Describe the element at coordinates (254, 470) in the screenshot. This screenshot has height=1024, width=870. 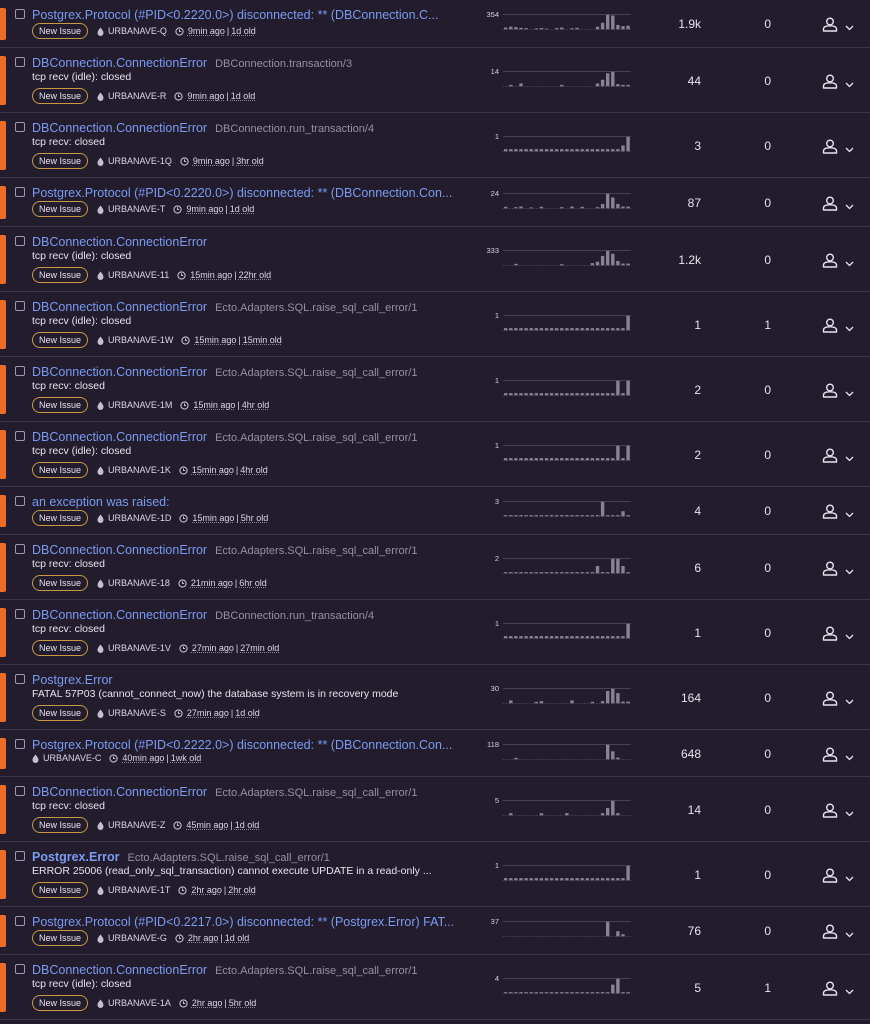
I see `first-seen: 4hr old` at that location.